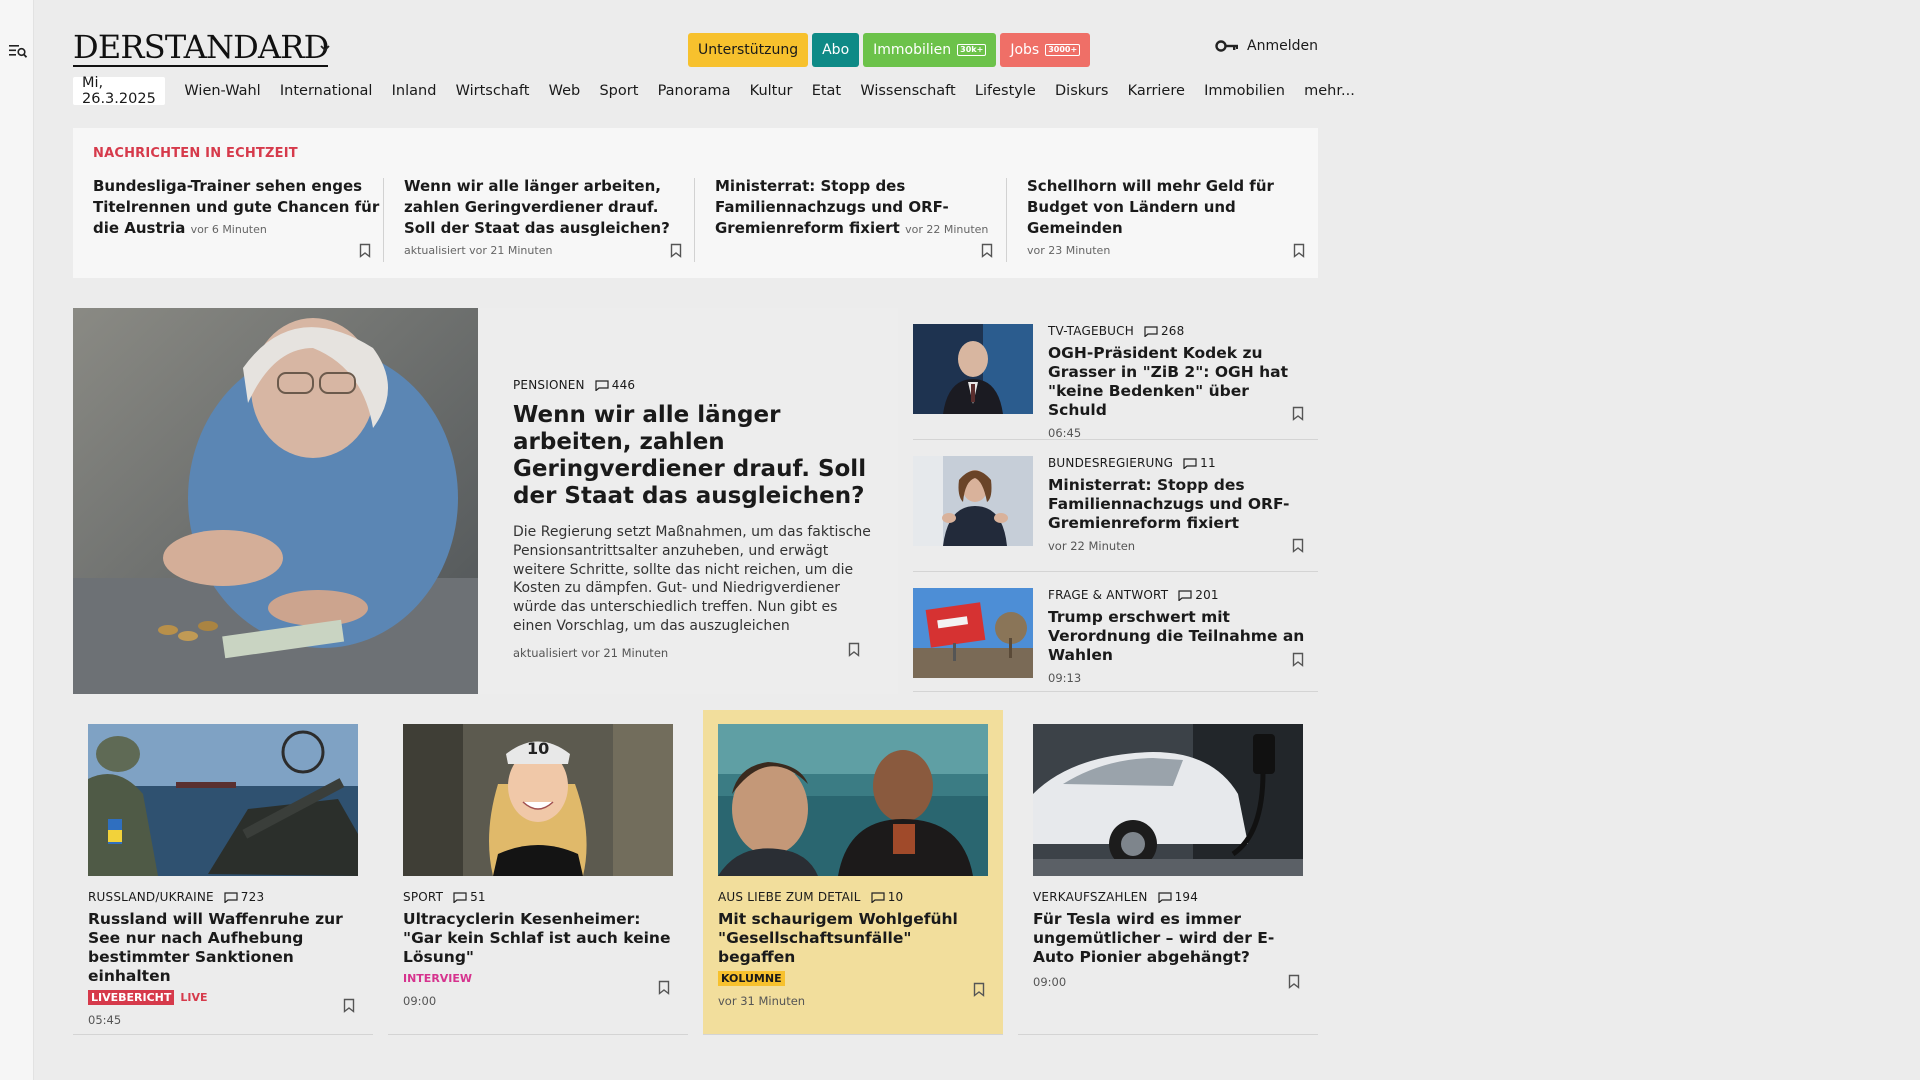 This screenshot has width=1920, height=1080. Describe the element at coordinates (151, 897) in the screenshot. I see `card-category: RUSSLAND/UKRAINE` at that location.